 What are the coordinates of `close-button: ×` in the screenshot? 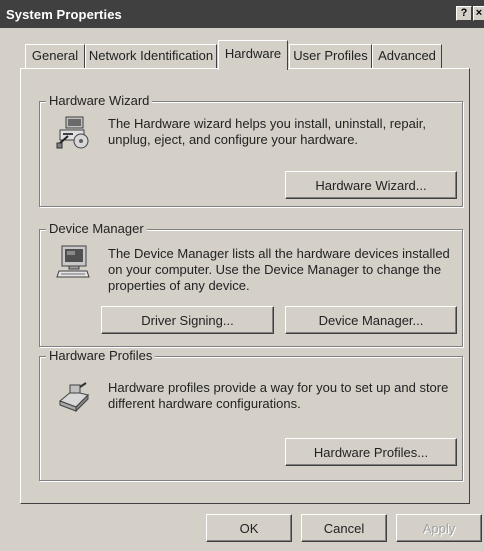 It's located at (478, 13).